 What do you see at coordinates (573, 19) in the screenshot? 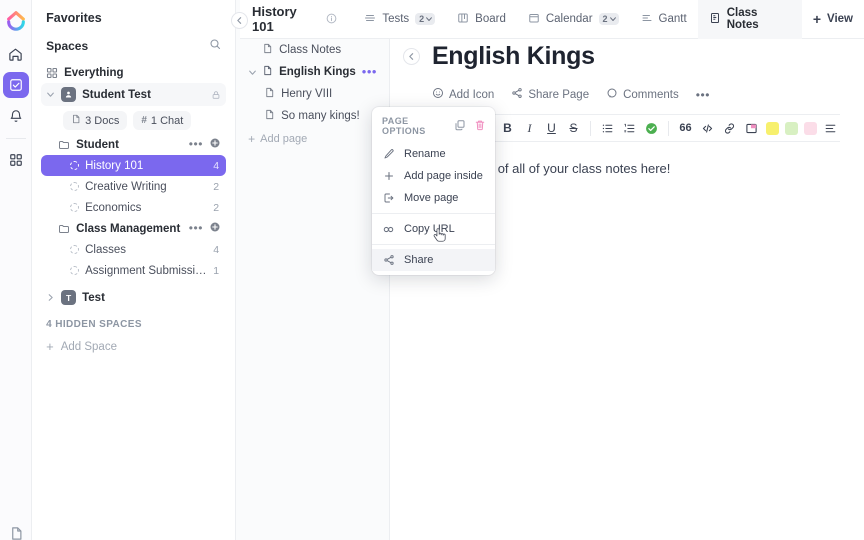
I see `tab-calendar: Calendar 2` at bounding box center [573, 19].